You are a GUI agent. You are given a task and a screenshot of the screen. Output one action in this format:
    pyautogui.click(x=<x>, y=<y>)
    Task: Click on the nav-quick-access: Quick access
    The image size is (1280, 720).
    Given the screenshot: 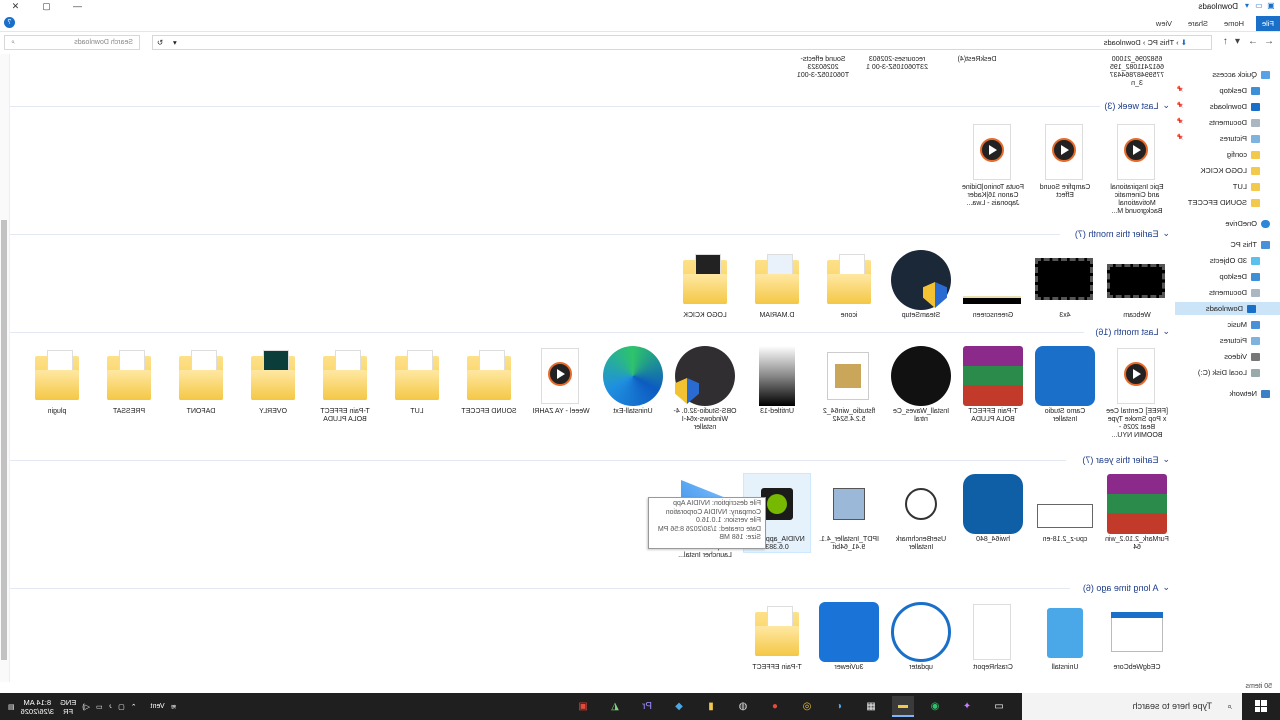 What is the action you would take?
    pyautogui.click(x=1241, y=74)
    